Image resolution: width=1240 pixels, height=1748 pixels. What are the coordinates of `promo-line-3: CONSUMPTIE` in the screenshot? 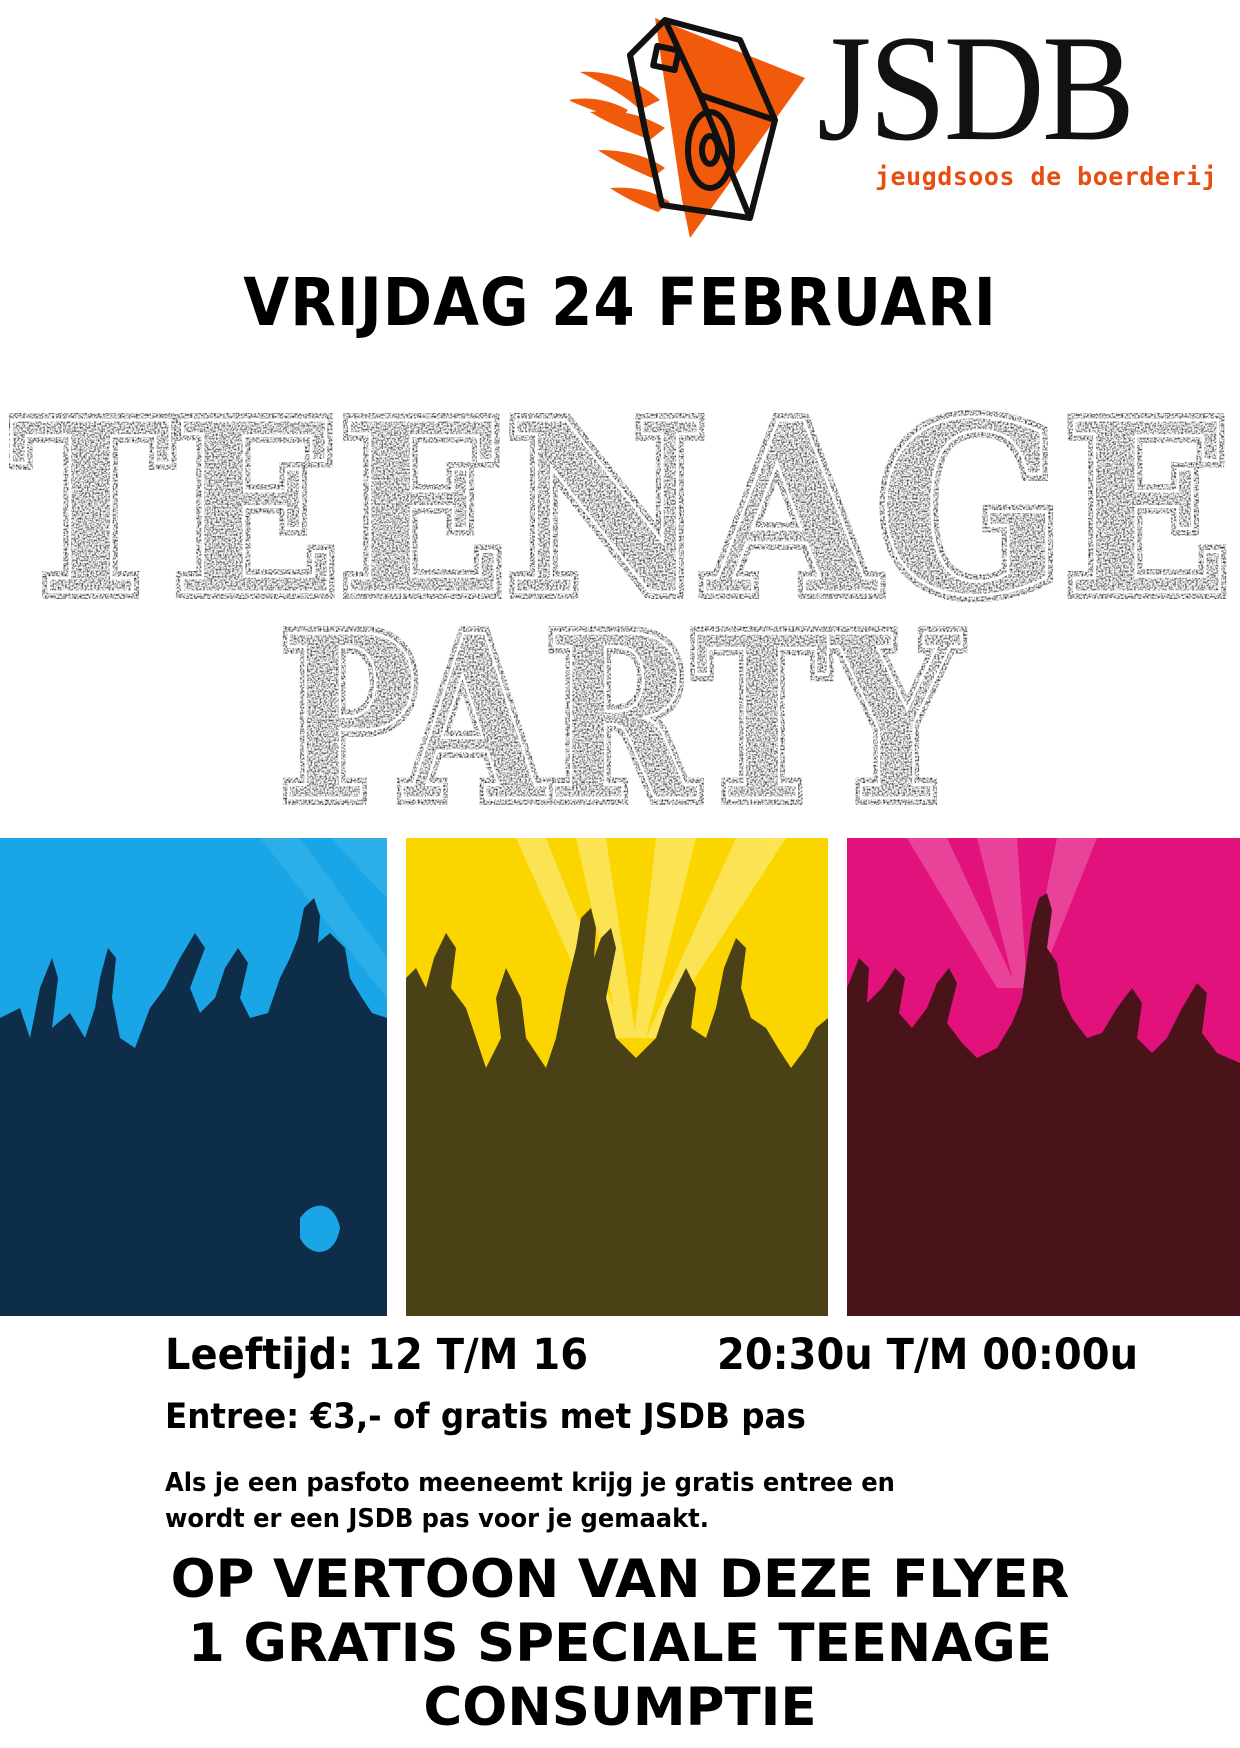 It's located at (620, 1707).